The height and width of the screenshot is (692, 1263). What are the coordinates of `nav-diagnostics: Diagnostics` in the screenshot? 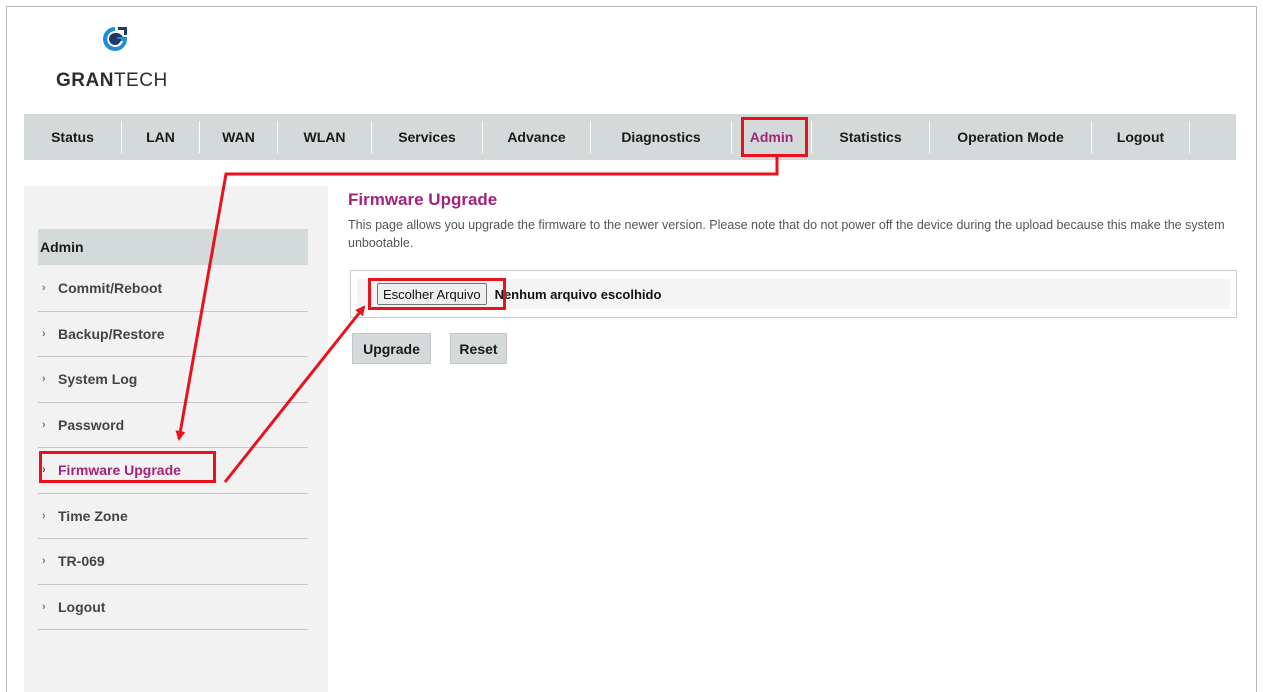 It's located at (661, 137).